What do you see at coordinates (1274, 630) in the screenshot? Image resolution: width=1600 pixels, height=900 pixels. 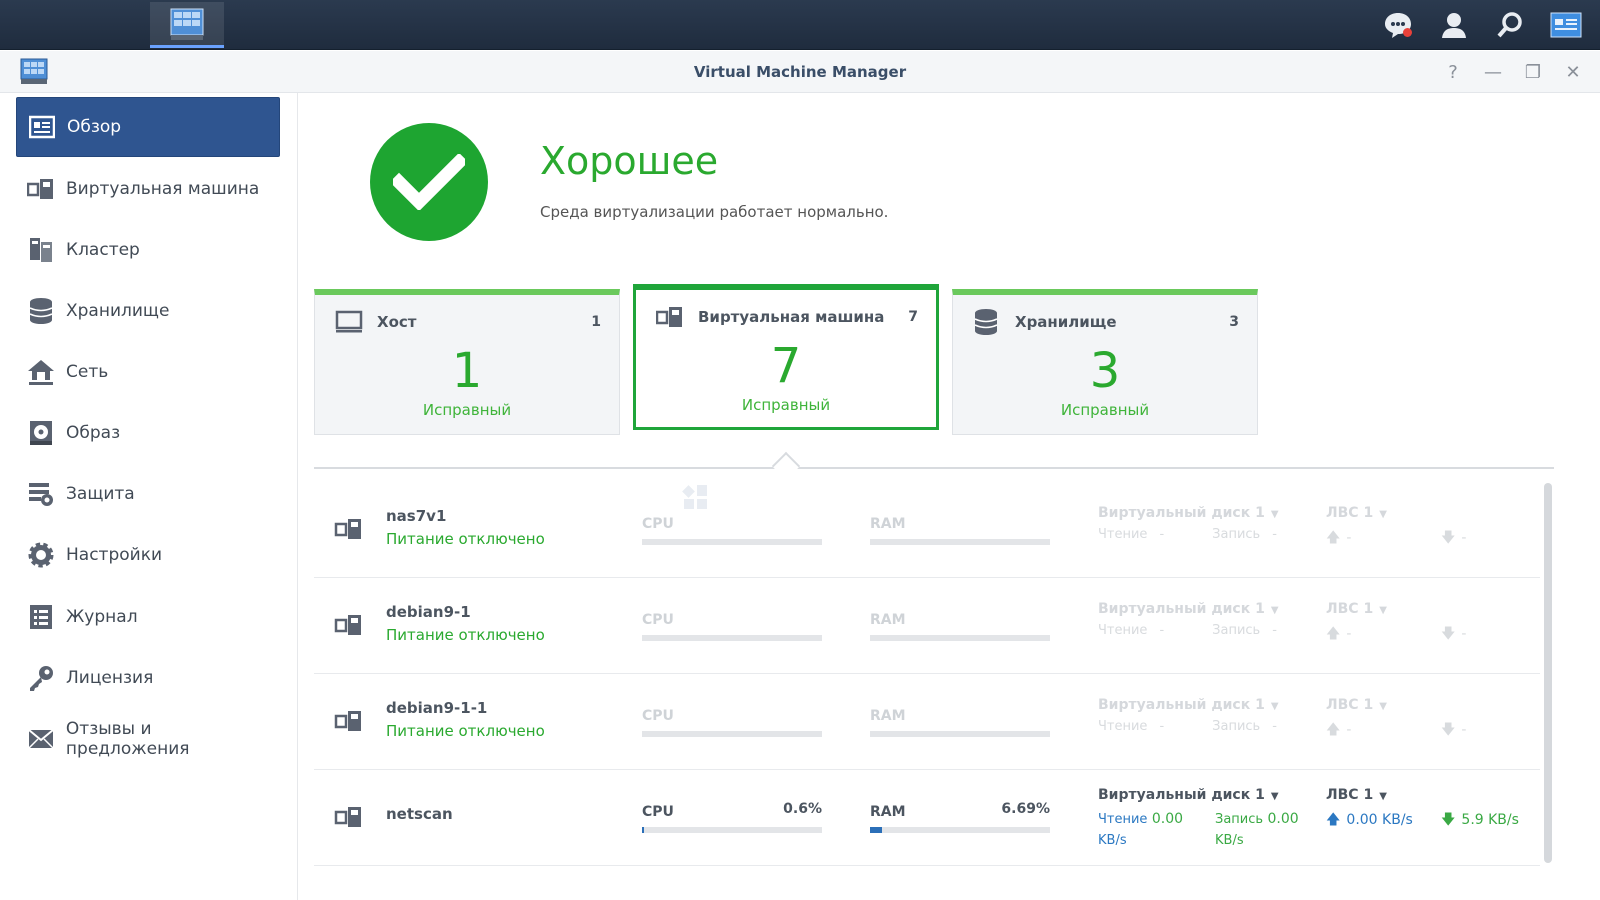 I see `write-value: -` at bounding box center [1274, 630].